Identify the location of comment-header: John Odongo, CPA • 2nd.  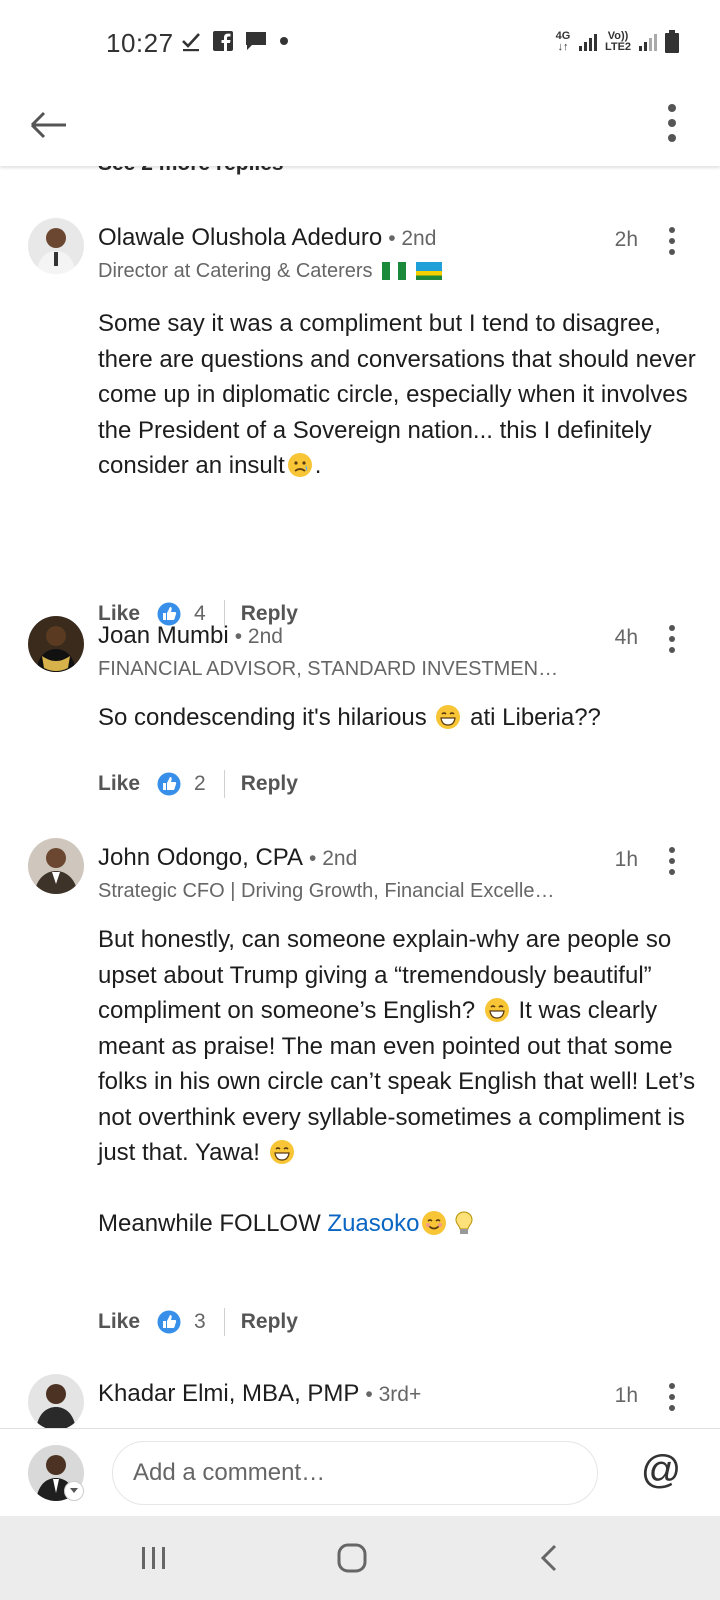
(227, 858).